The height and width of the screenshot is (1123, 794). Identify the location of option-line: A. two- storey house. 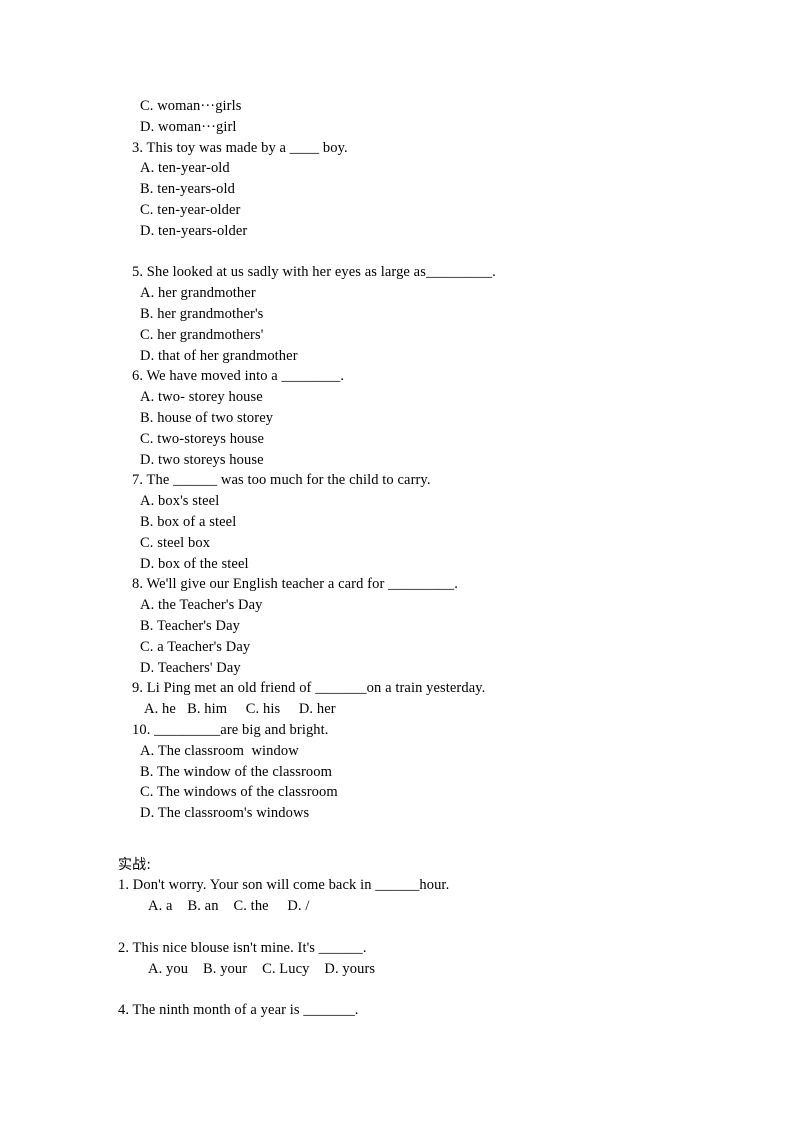
(201, 397).